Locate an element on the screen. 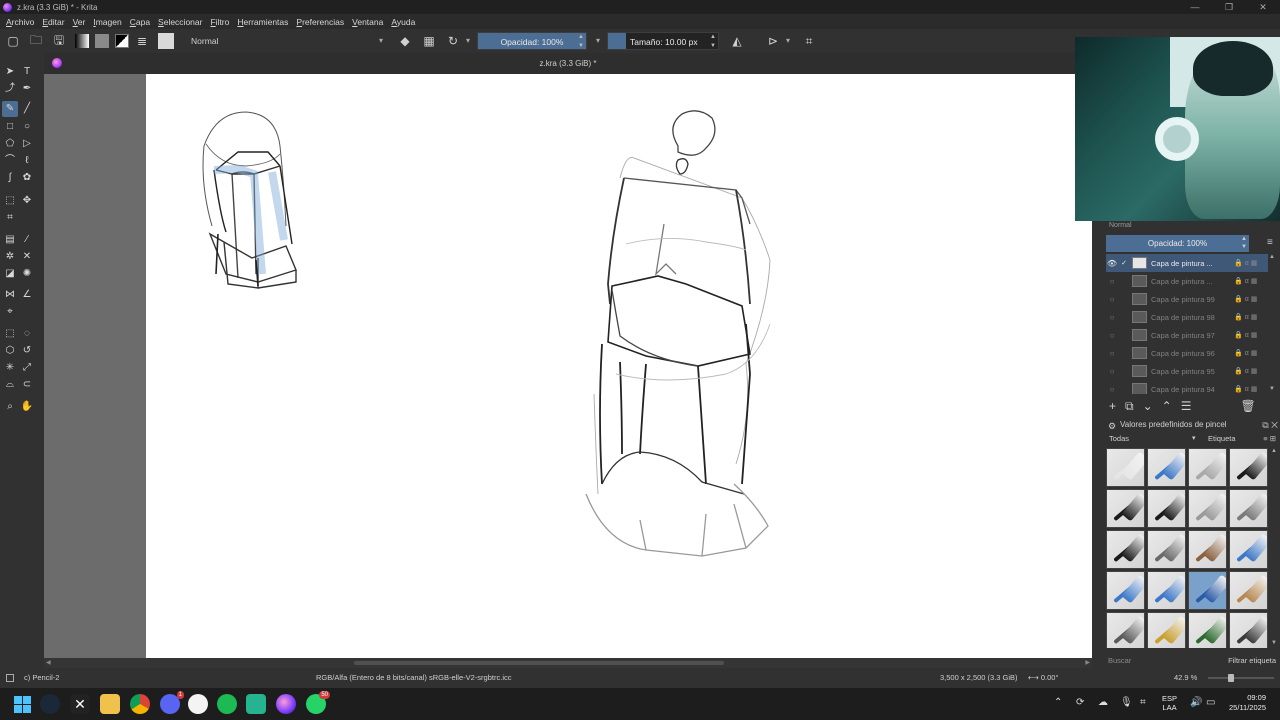 The width and height of the screenshot is (1280, 720). layer-row: ○ Capa de pintura 94 🔒α▦ is located at coordinates (1187, 387).